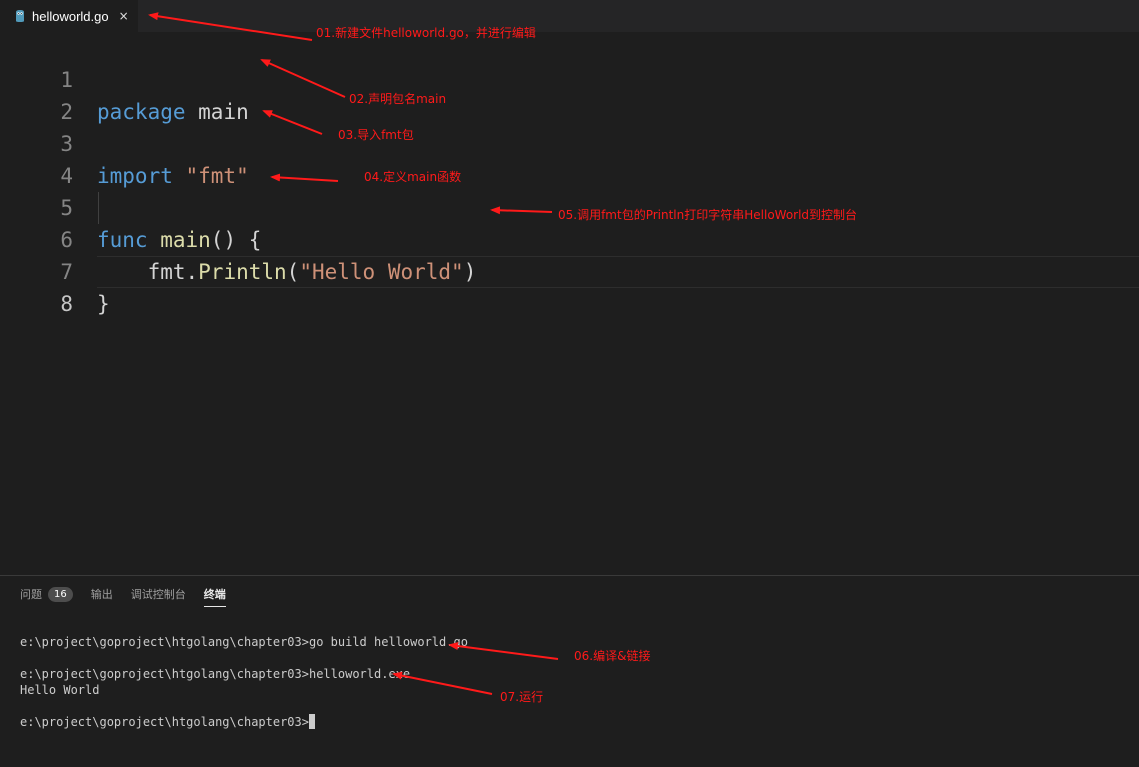 This screenshot has height=767, width=1139. I want to click on tab-debug-console: 调试控制台, so click(158, 594).